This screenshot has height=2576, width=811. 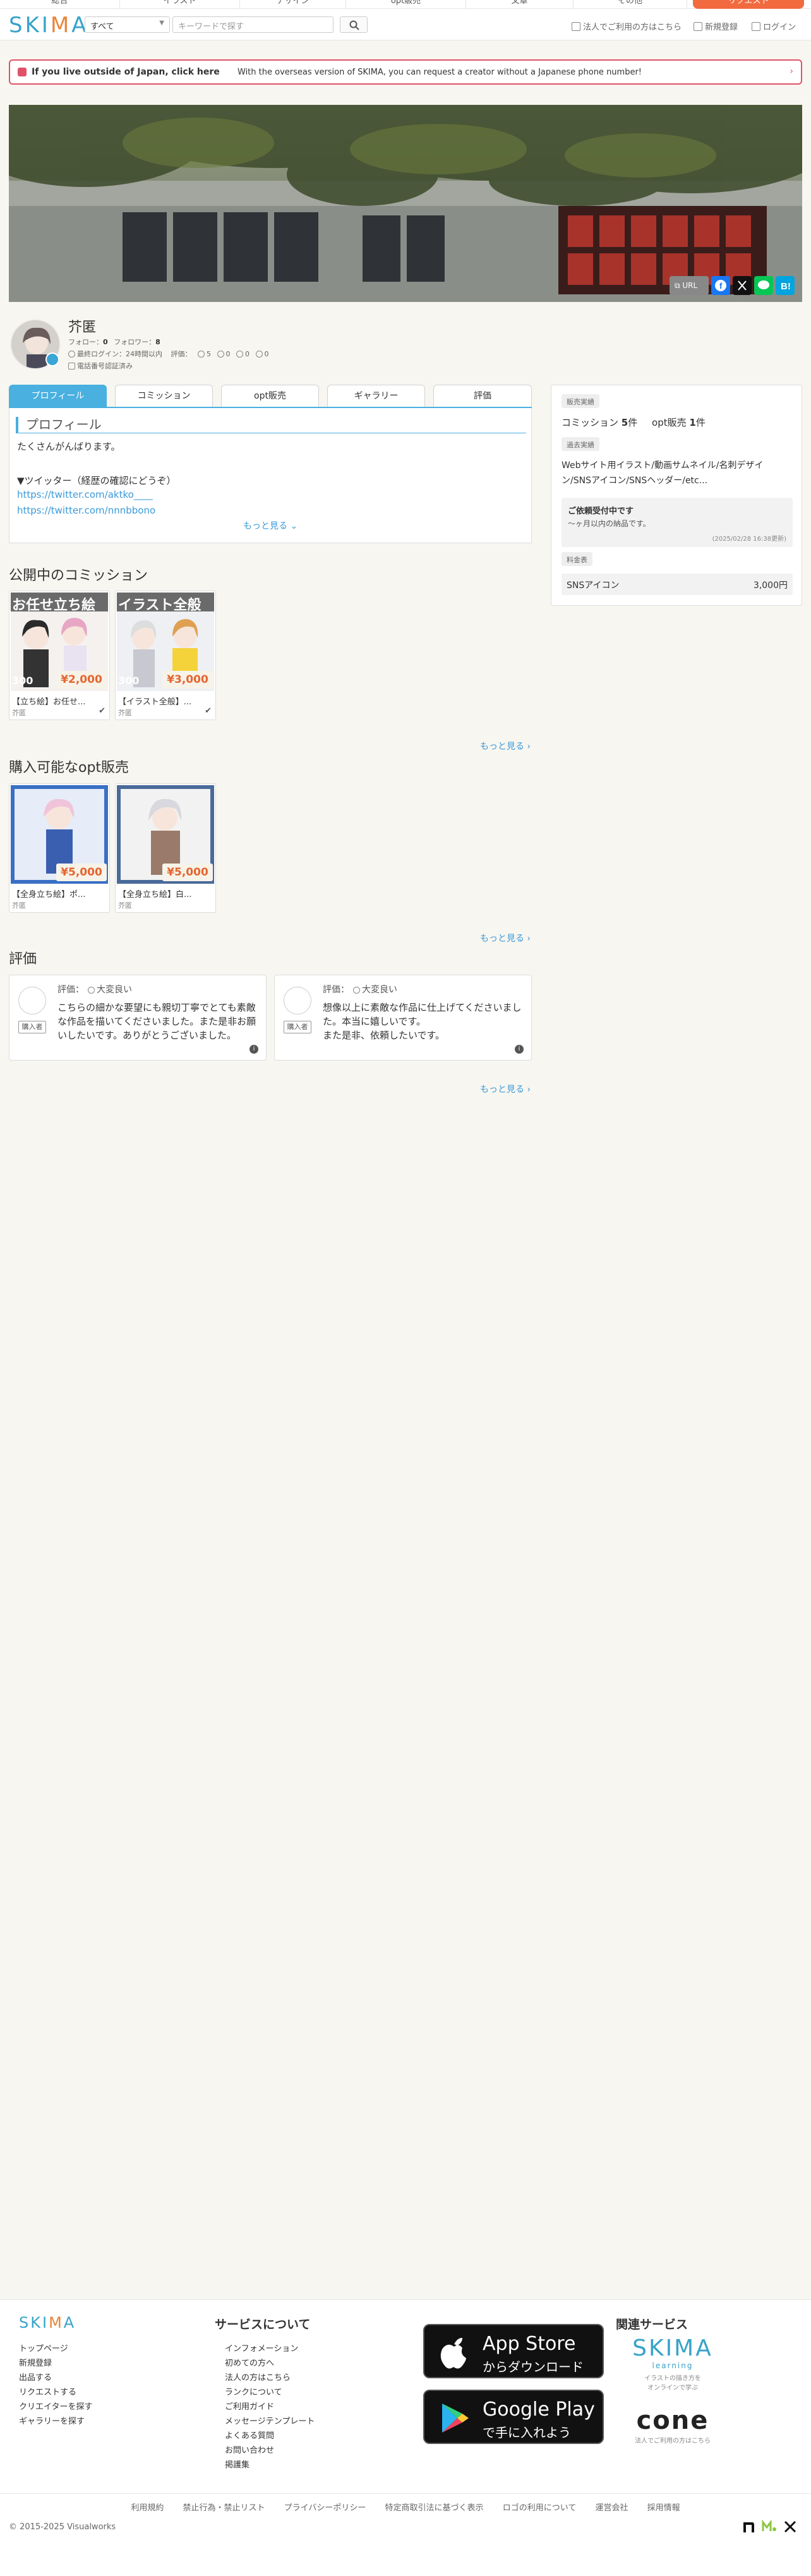 What do you see at coordinates (630, 4) in the screenshot?
I see `nav-tab-other: その他` at bounding box center [630, 4].